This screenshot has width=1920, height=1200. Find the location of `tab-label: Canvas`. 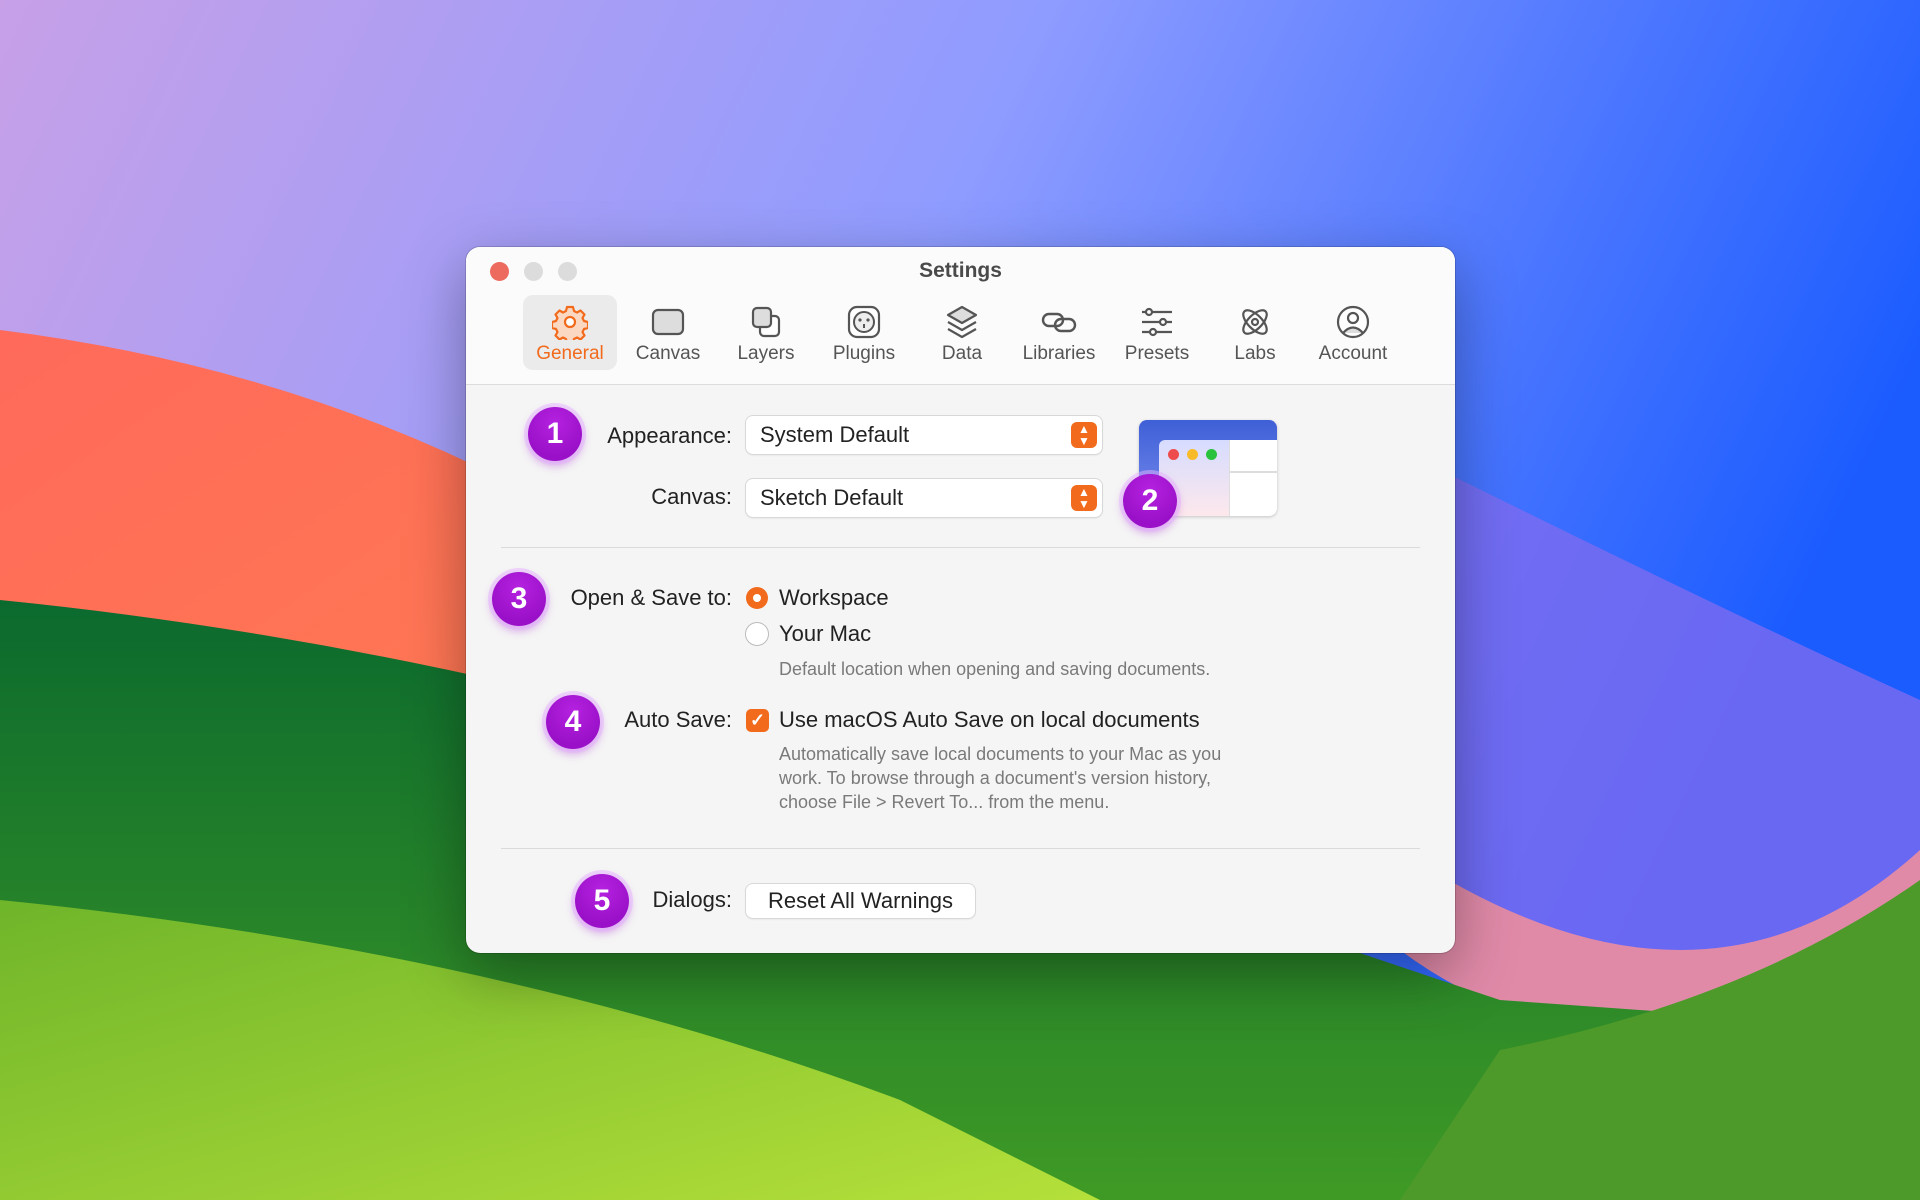

tab-label: Canvas is located at coordinates (668, 353).